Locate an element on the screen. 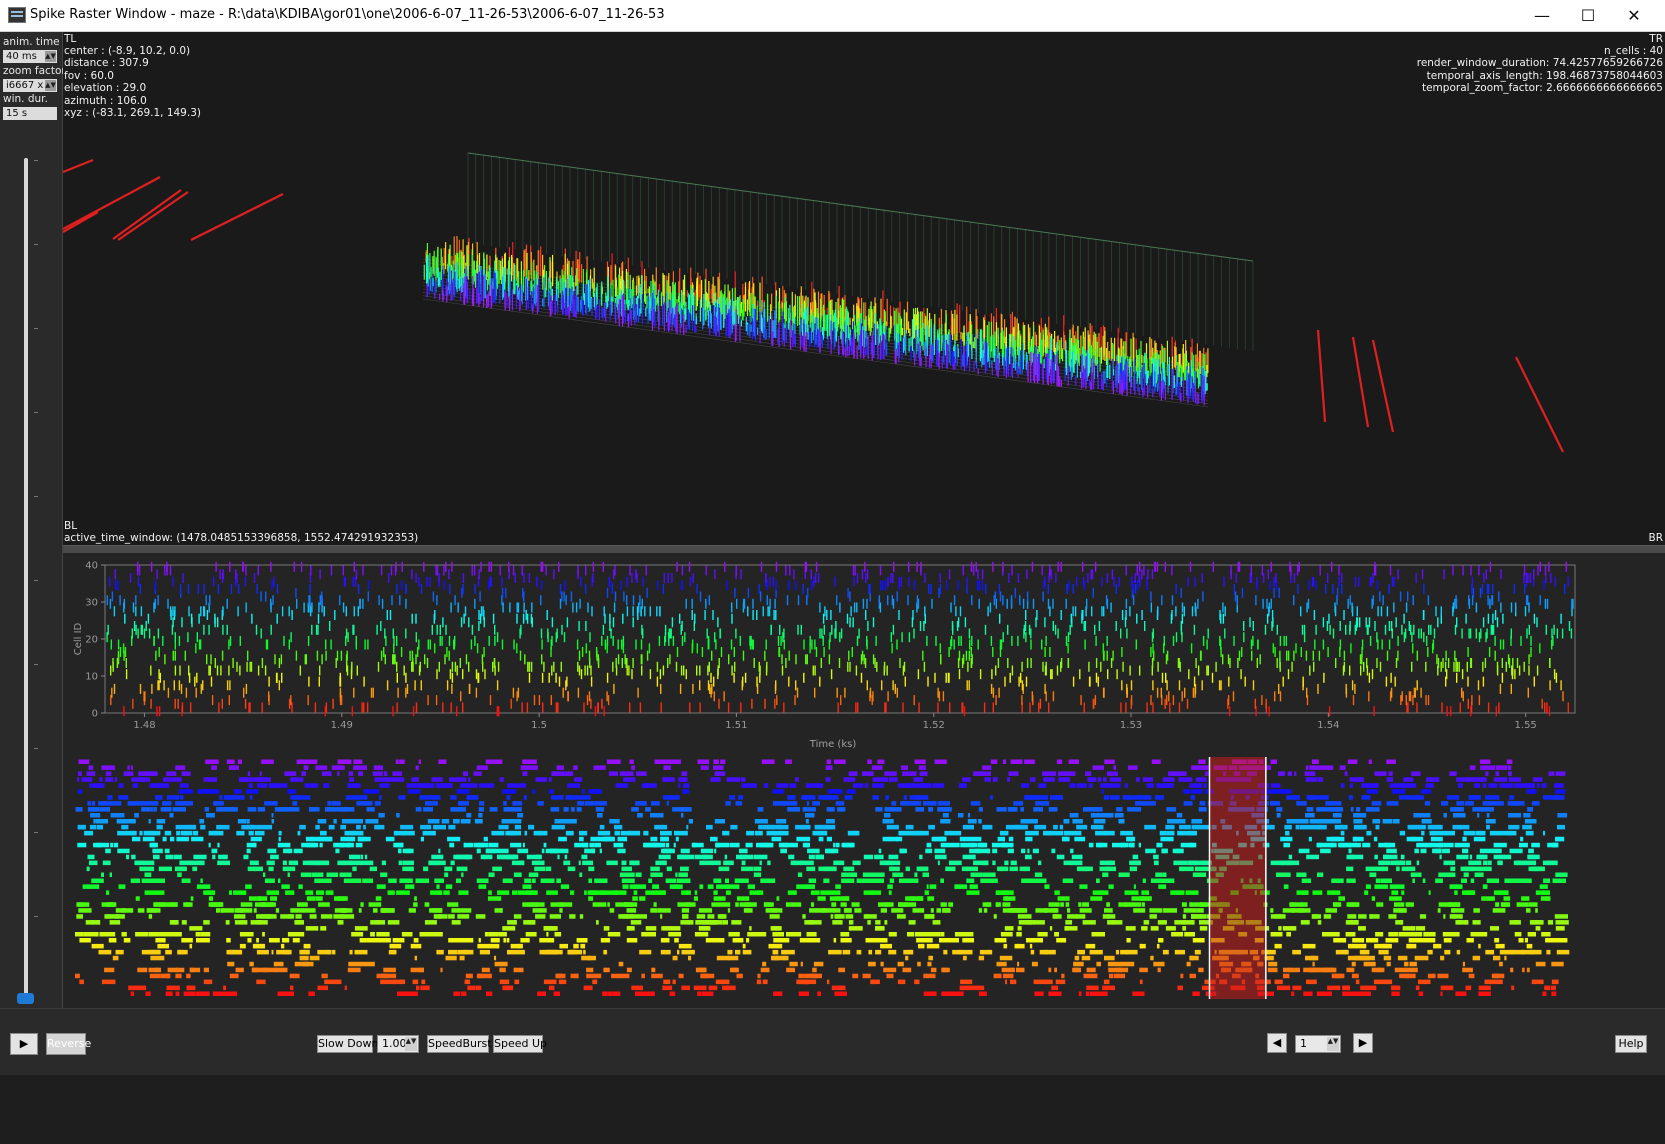  camera-distance: distance : 307.9 is located at coordinates (106, 63).